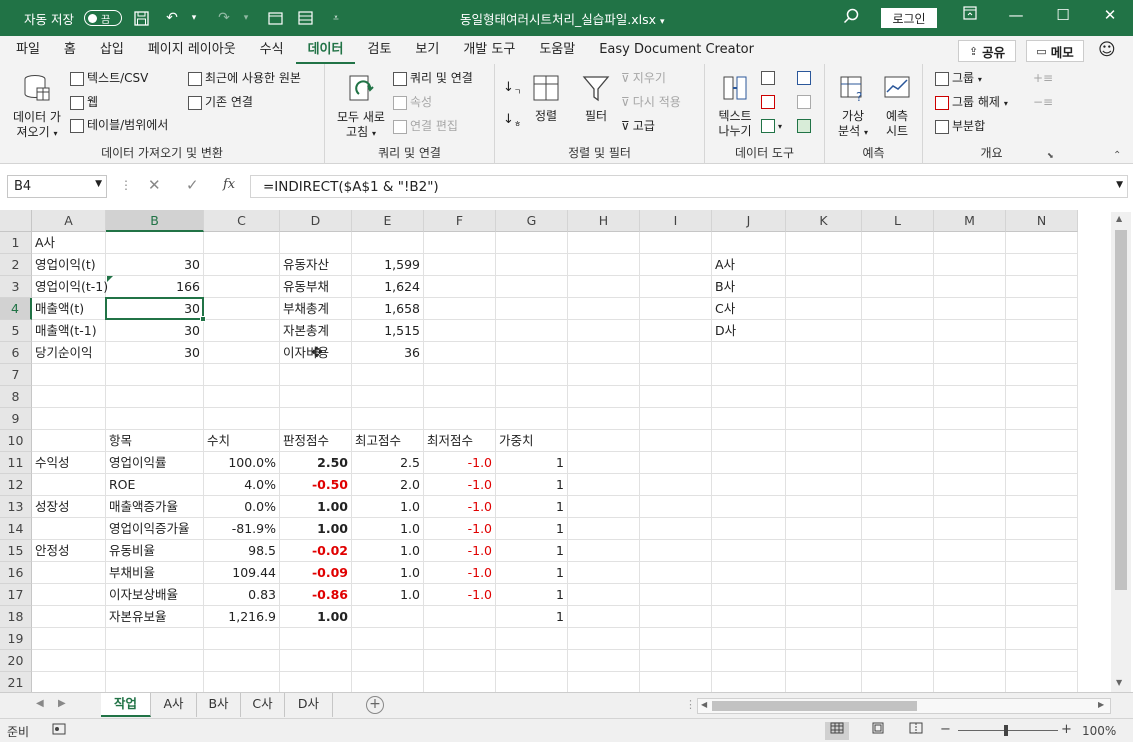  What do you see at coordinates (388, 287) in the screenshot?
I see `cell-e3: 1,624` at bounding box center [388, 287].